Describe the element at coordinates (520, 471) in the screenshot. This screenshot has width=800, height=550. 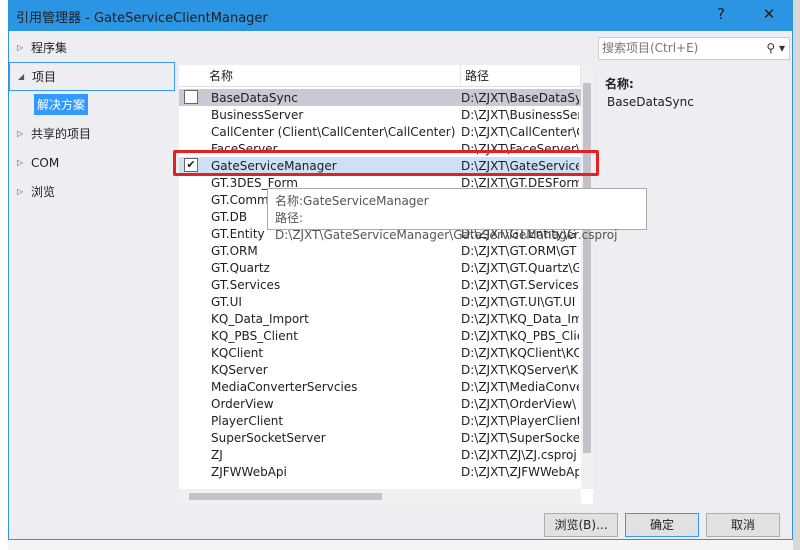
I see `project-path: D:\ZJXT\ZJFWWebApi` at that location.